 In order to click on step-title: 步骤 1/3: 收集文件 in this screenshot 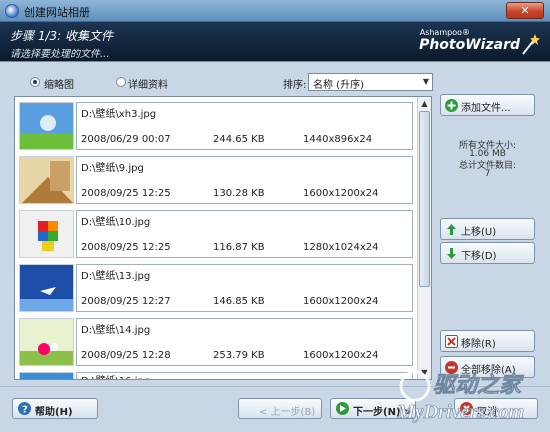, I will do `click(61, 36)`.